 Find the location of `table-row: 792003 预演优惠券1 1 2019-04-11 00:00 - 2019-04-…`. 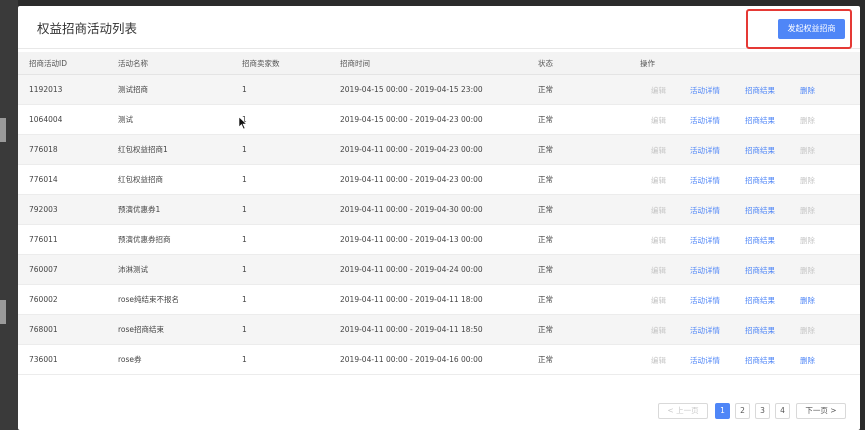

table-row: 792003 预演优惠券1 1 2019-04-11 00:00 - 2019-04-… is located at coordinates (439, 209).